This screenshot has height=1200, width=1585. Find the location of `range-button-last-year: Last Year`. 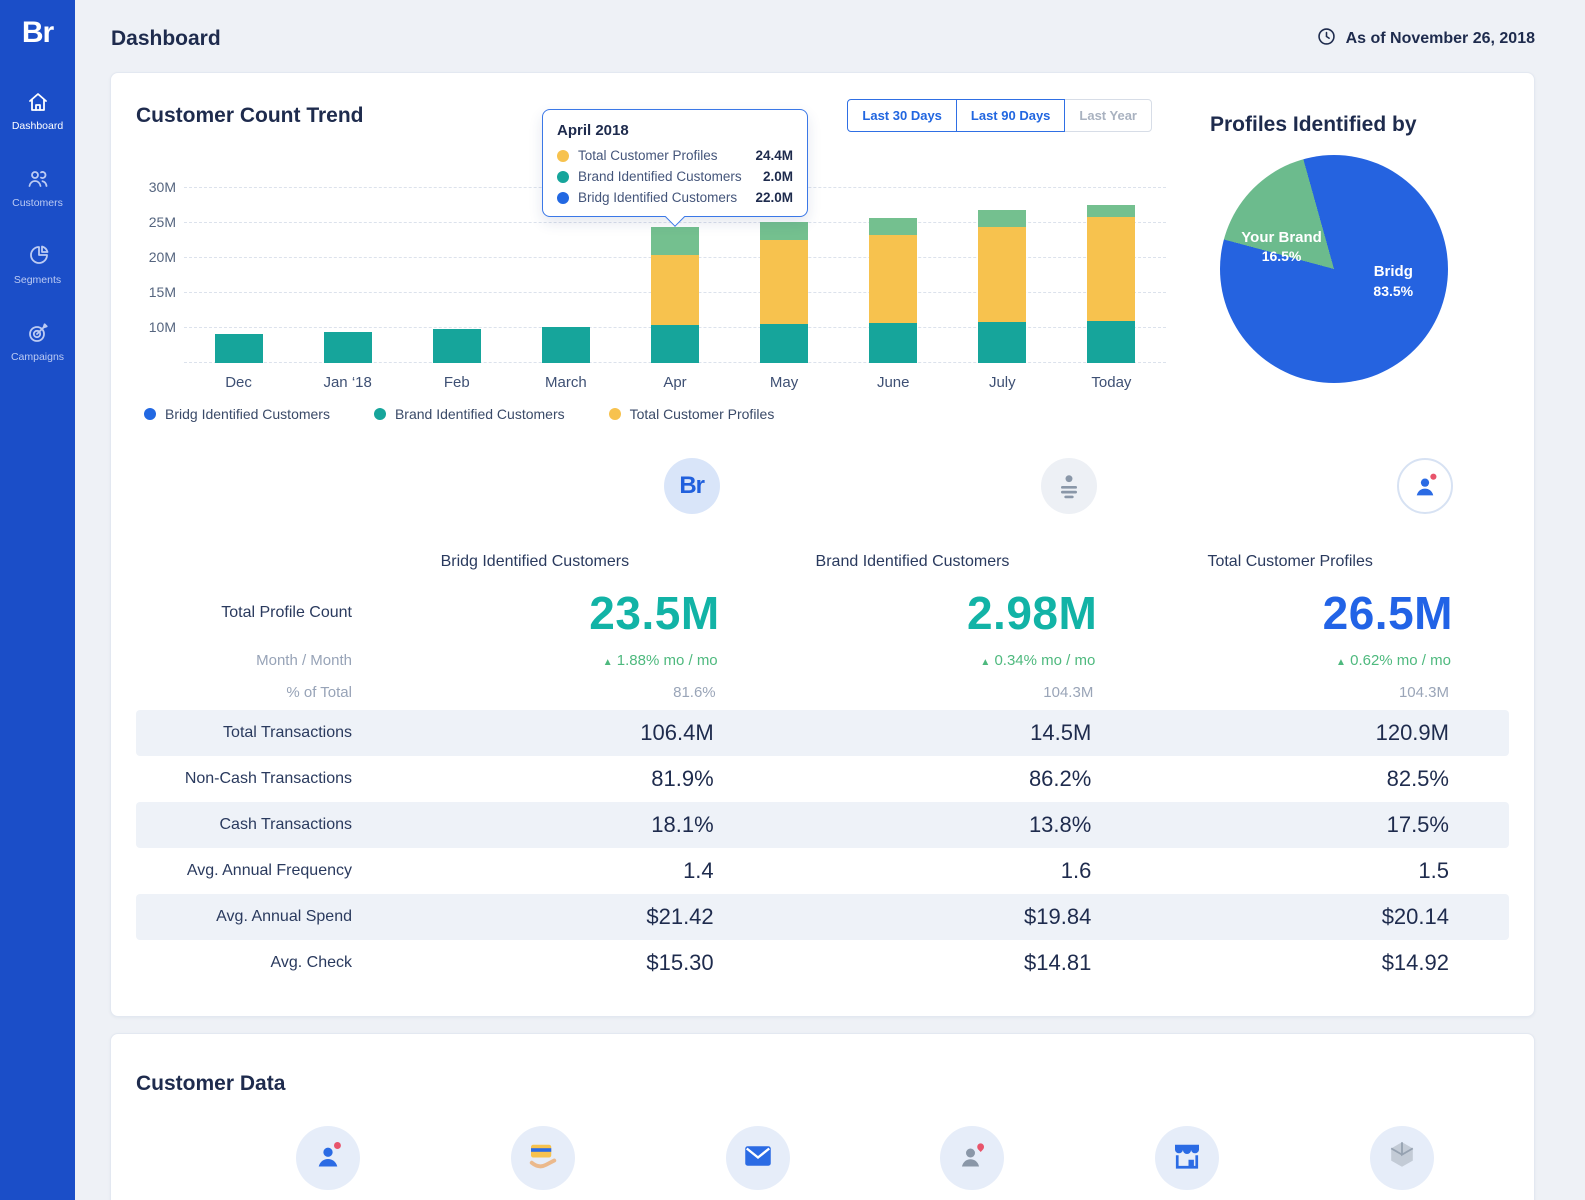

range-button-last-year: Last Year is located at coordinates (1108, 115).